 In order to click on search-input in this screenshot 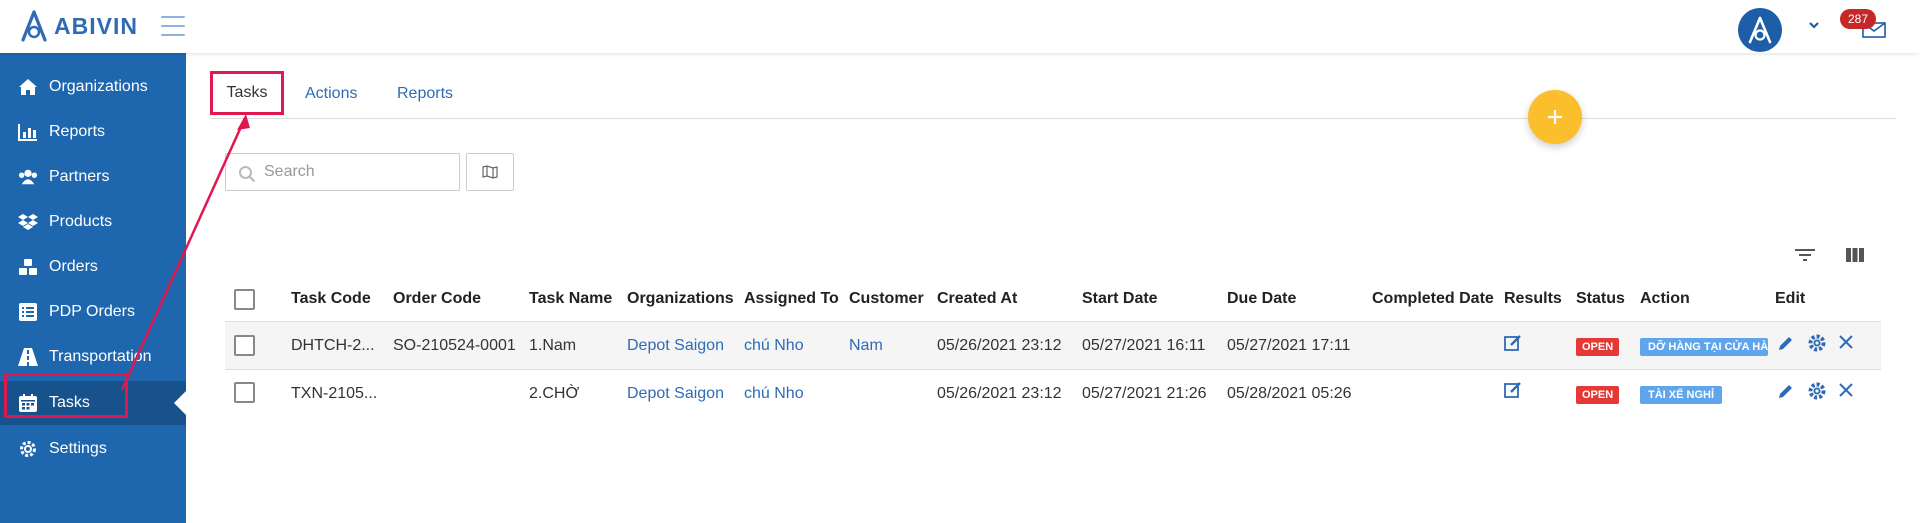, I will do `click(354, 172)`.